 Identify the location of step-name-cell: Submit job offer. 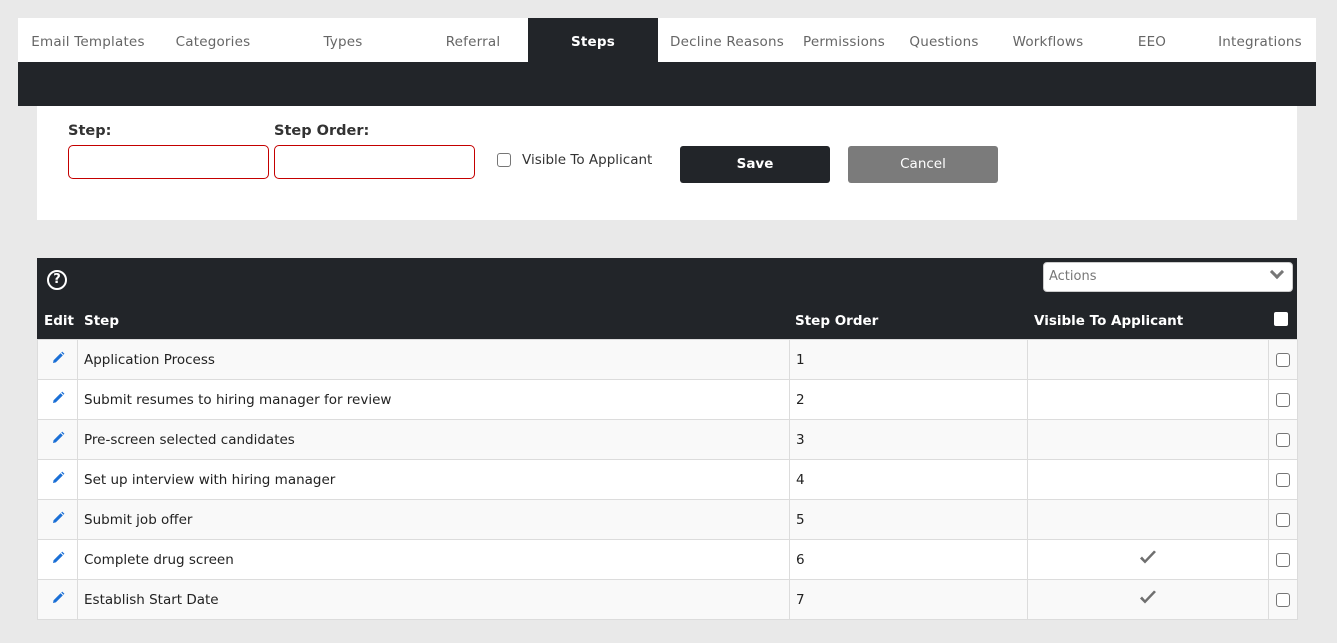
(433, 519).